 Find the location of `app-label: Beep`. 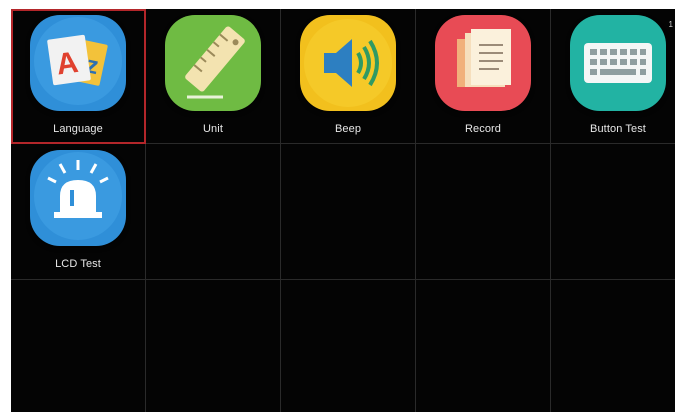

app-label: Beep is located at coordinates (348, 129).